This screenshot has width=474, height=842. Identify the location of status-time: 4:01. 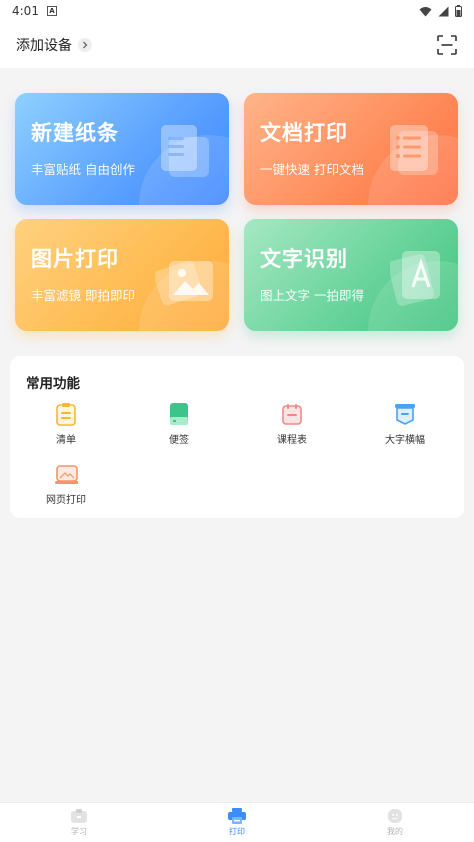
(25, 11).